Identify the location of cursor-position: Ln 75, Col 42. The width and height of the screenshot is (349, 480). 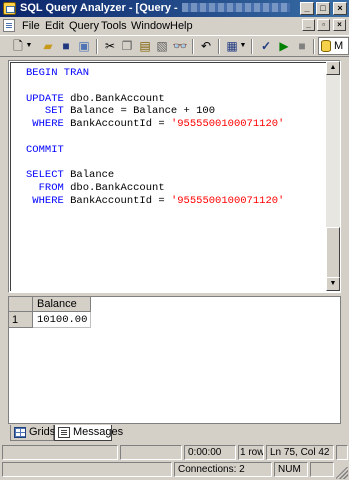
(300, 452).